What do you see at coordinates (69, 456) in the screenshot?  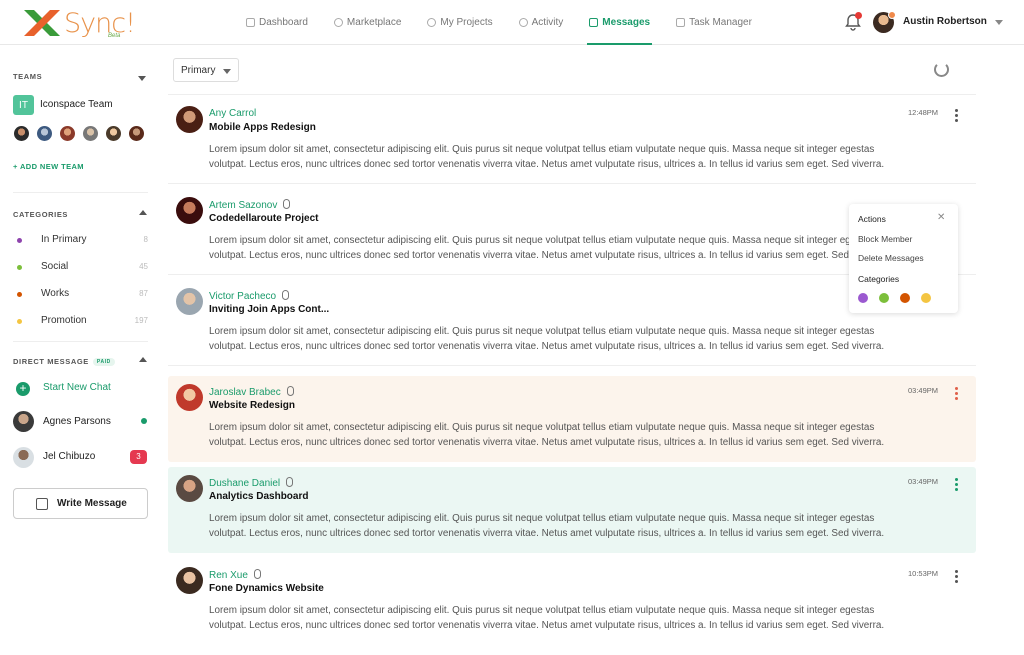 I see `dm-name: Jel Chibuzo` at bounding box center [69, 456].